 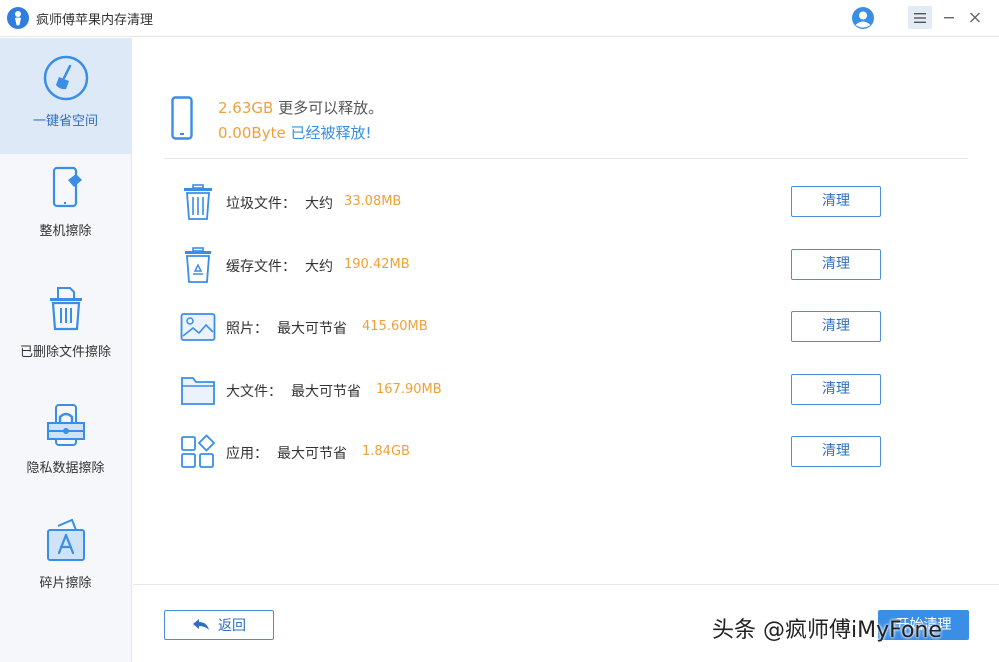 I want to click on footer-divider, so click(x=566, y=584).